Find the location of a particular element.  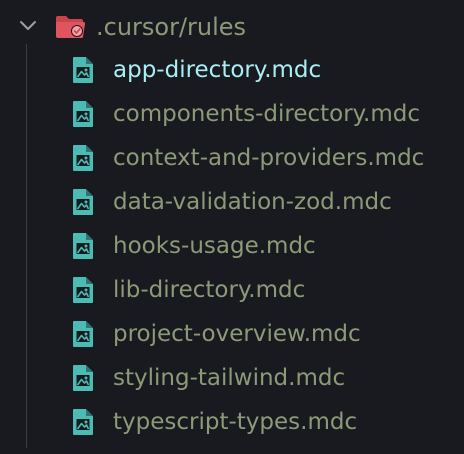

file-name: styling-tailwind.mdc is located at coordinates (229, 378).